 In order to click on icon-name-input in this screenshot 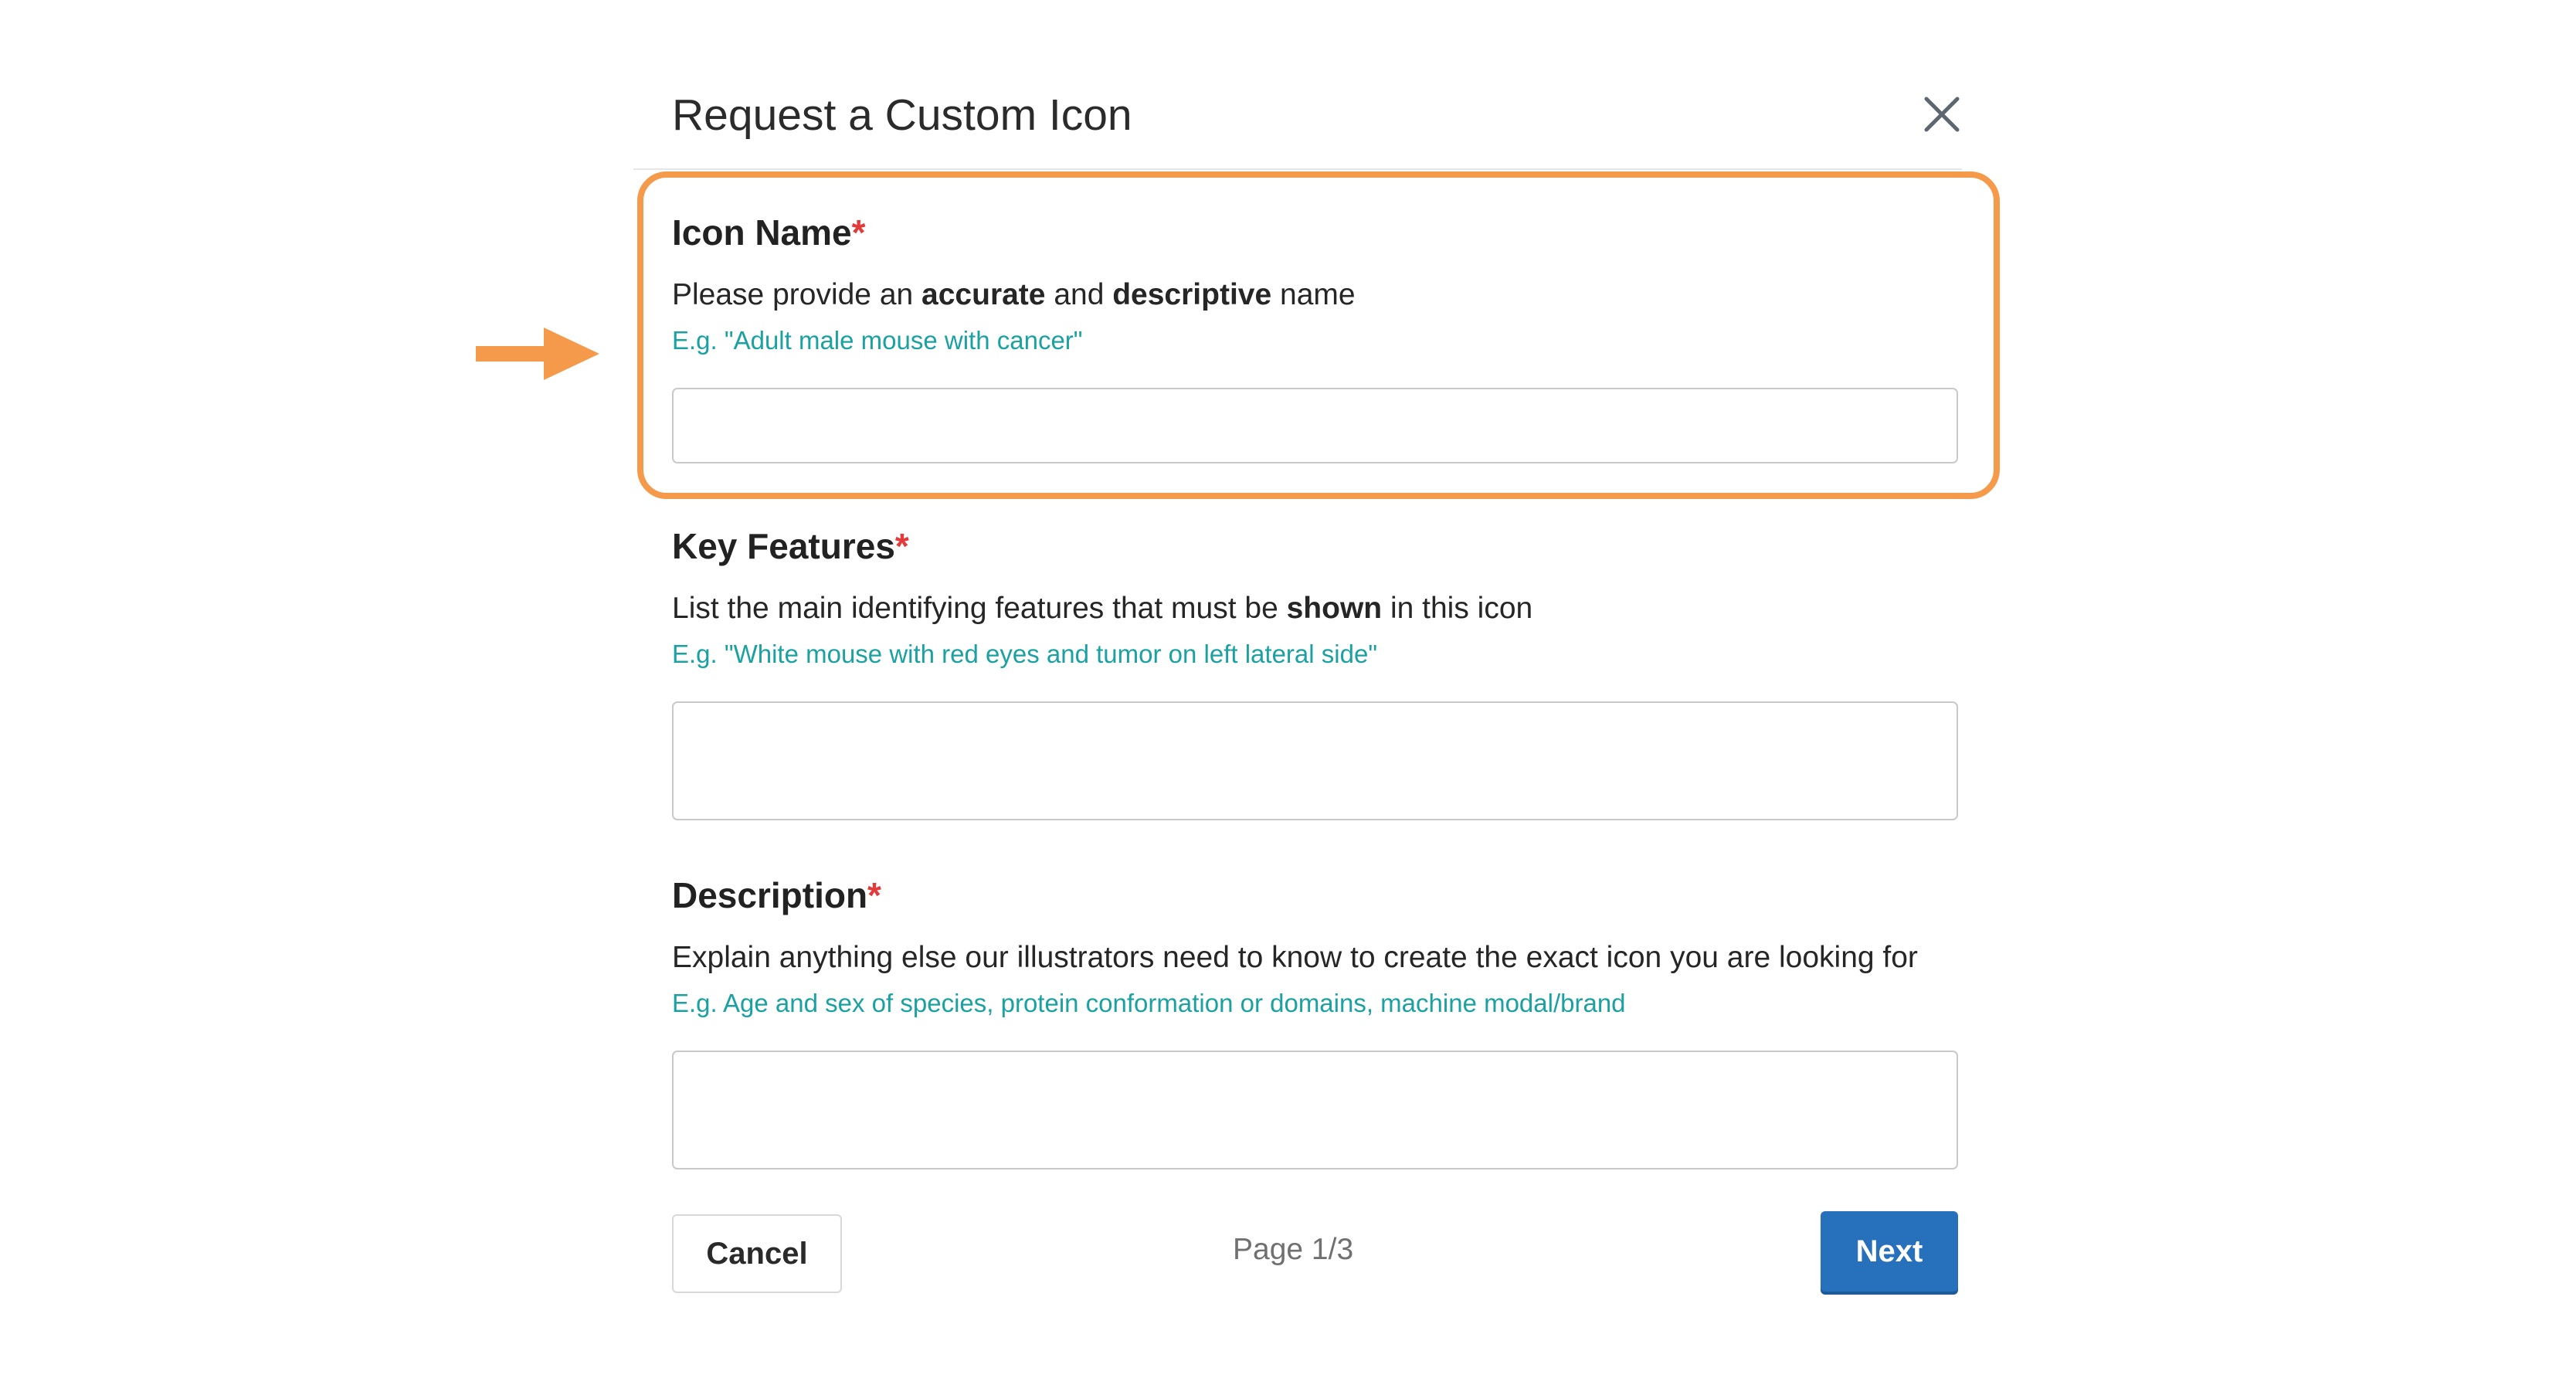, I will do `click(1315, 425)`.